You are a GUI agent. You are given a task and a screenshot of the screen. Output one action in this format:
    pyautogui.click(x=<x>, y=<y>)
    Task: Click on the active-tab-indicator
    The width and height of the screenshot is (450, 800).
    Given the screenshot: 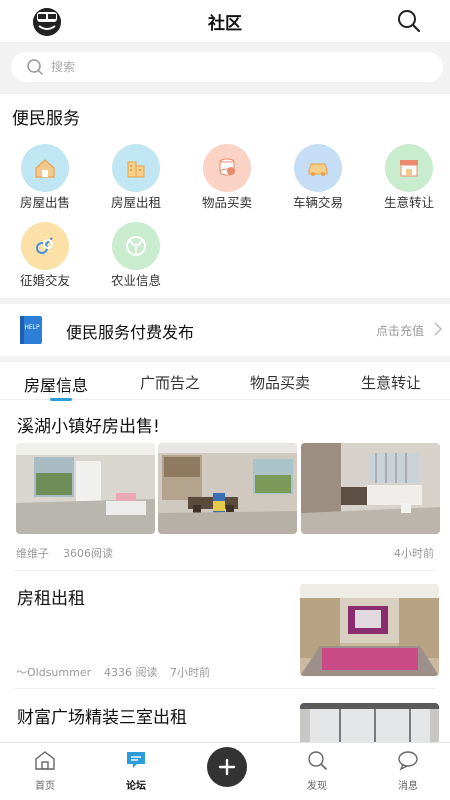 What is the action you would take?
    pyautogui.click(x=61, y=399)
    